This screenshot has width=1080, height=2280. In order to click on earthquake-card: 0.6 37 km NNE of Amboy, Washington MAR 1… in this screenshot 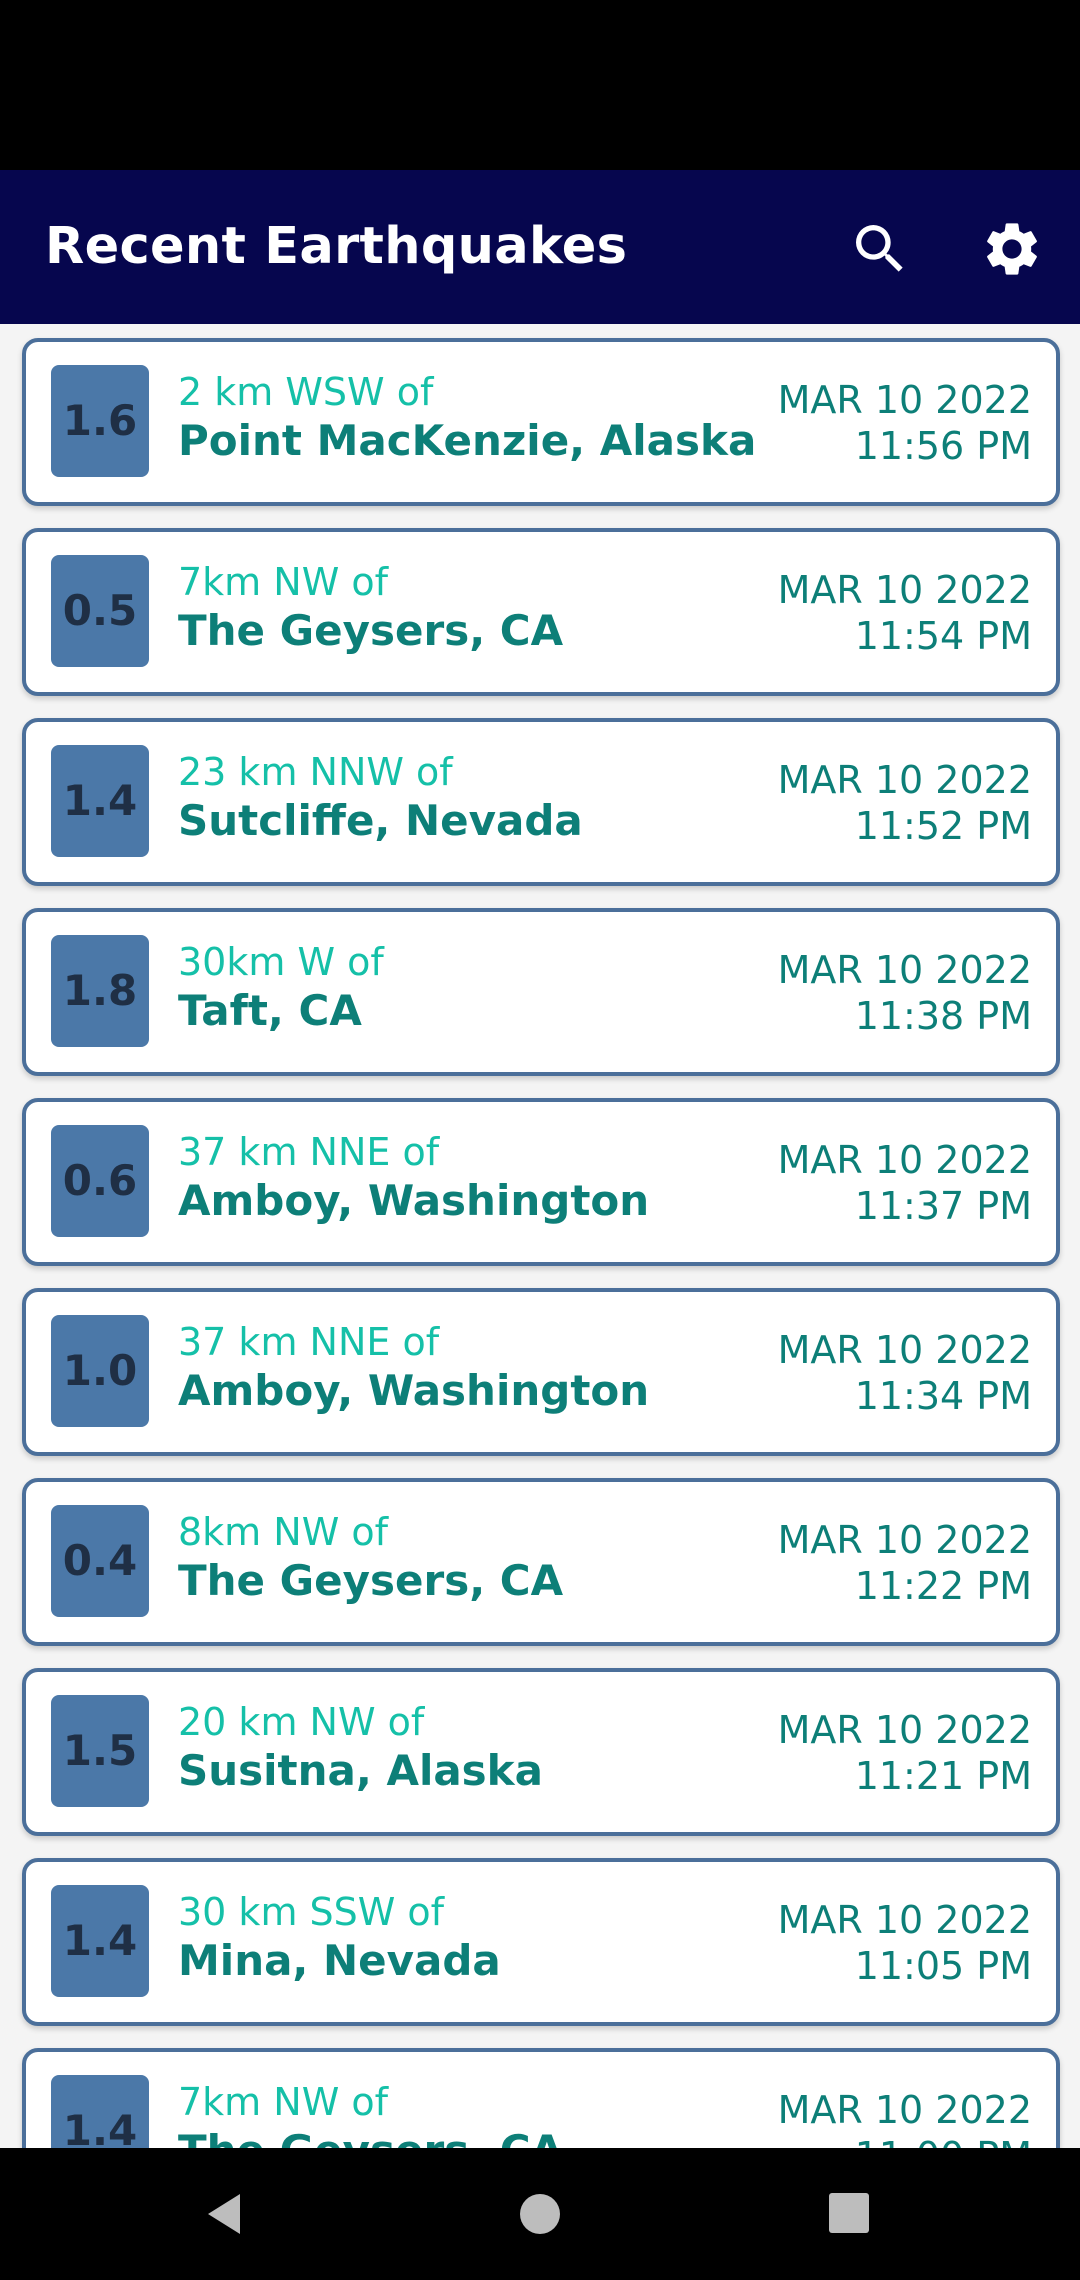, I will do `click(541, 1182)`.